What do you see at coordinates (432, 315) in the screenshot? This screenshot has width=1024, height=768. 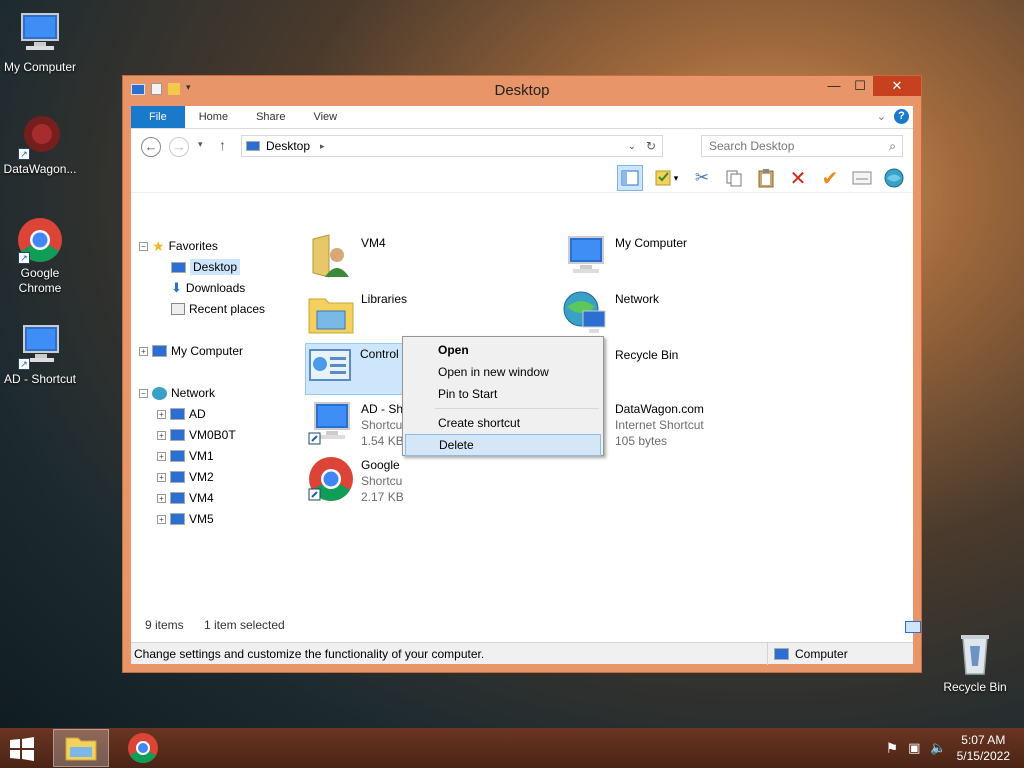 I see `list-item-libraries: Libraries` at bounding box center [432, 315].